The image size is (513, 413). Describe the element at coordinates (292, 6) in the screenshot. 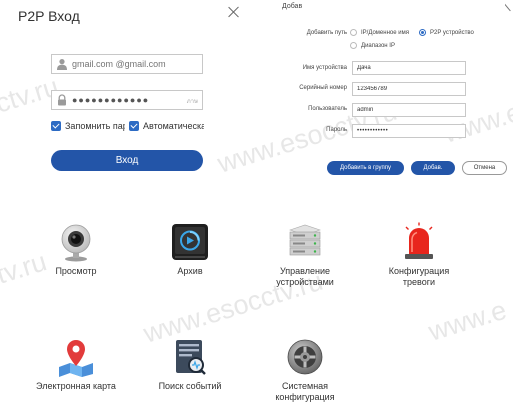

I see `add-device-title: Добав` at that location.